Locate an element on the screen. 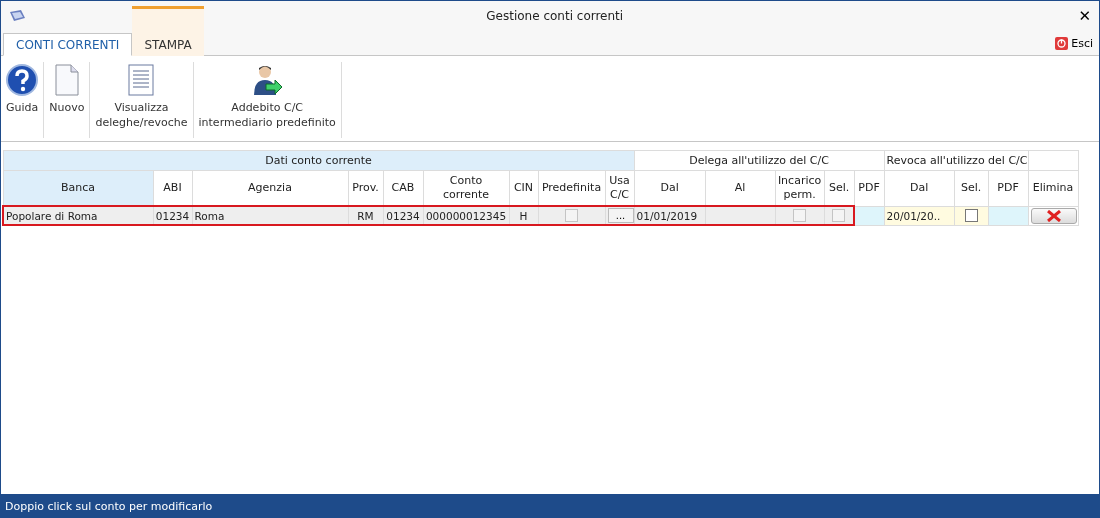 The width and height of the screenshot is (1100, 518). table-cell: 01/01/2019 is located at coordinates (670, 215).